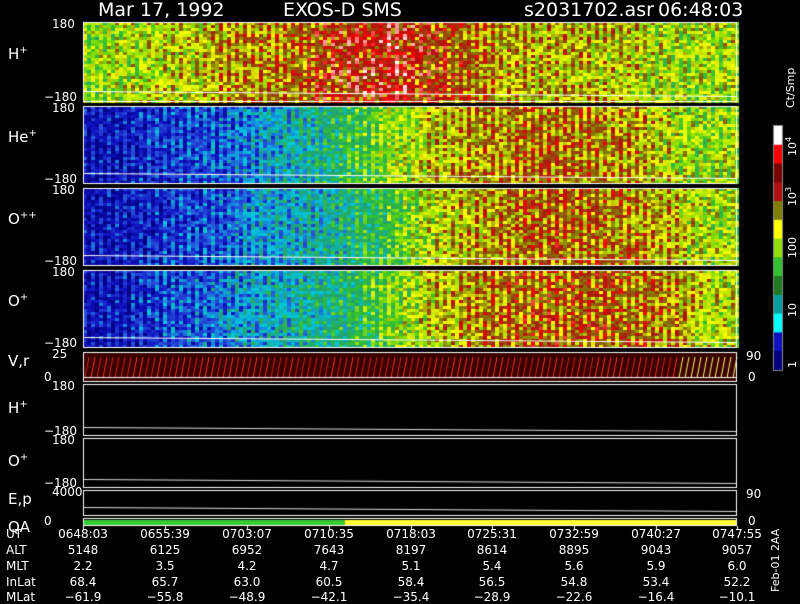 Image resolution: width=800 pixels, height=604 pixels. Describe the element at coordinates (492, 534) in the screenshot. I see `ephemeris-cell: 0725:31` at that location.